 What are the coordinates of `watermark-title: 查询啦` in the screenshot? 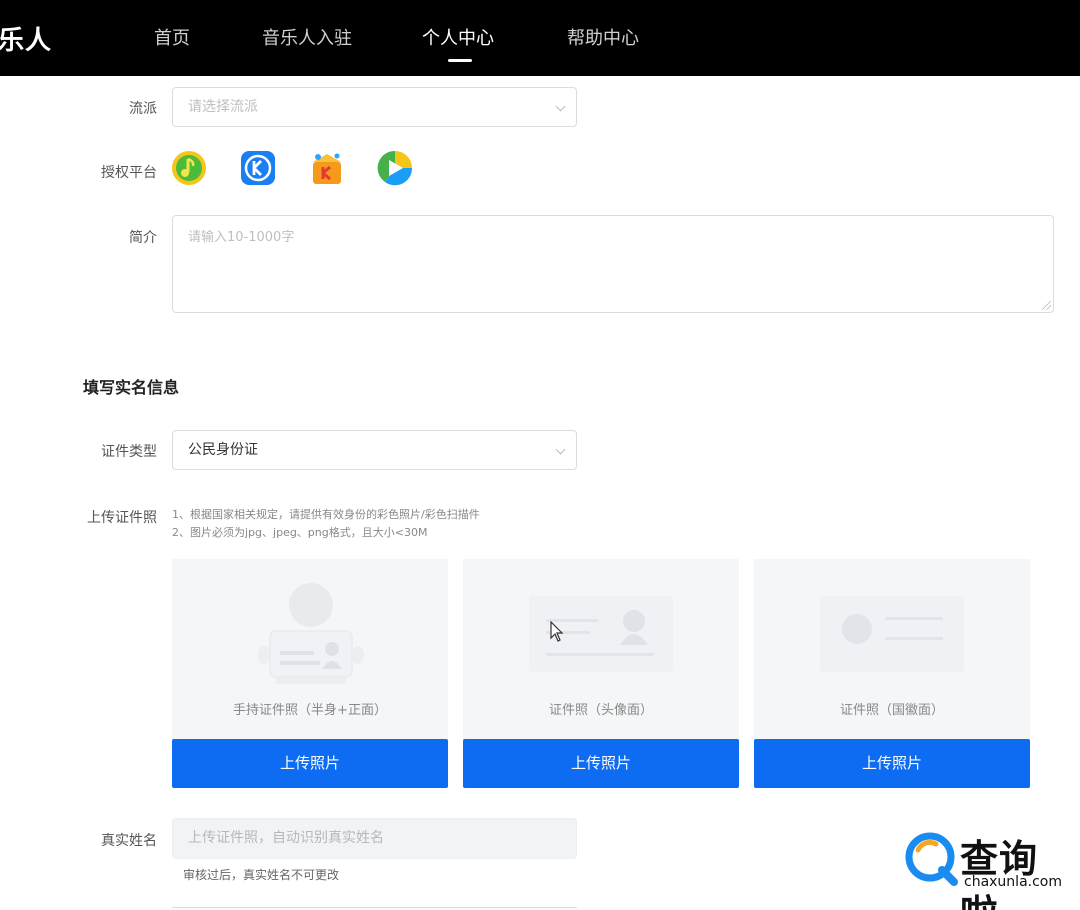 It's located at (999, 873).